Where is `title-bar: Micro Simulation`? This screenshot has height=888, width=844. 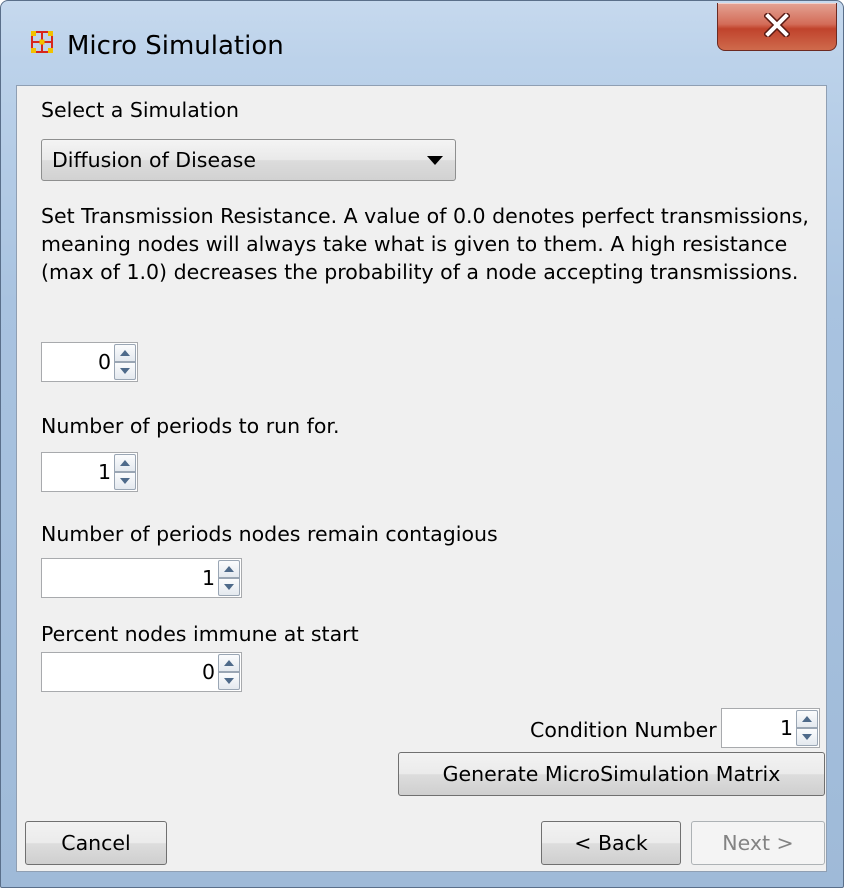
title-bar: Micro Simulation is located at coordinates (422, 43).